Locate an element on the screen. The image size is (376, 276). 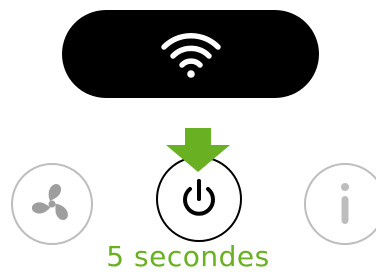
fan-icon is located at coordinates (49, 202).